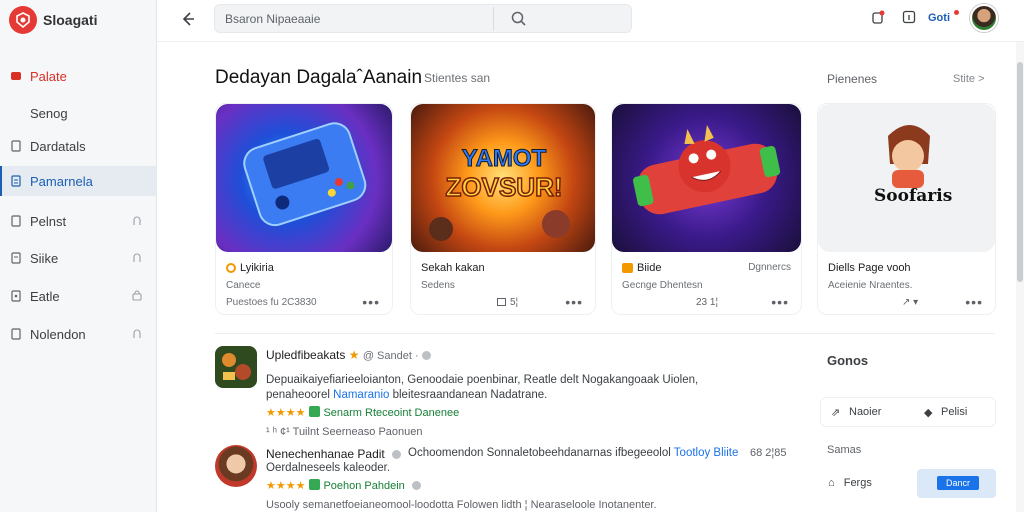 The image size is (1024, 512). What do you see at coordinates (848, 360) in the screenshot?
I see `panel-title: Gonos` at bounding box center [848, 360].